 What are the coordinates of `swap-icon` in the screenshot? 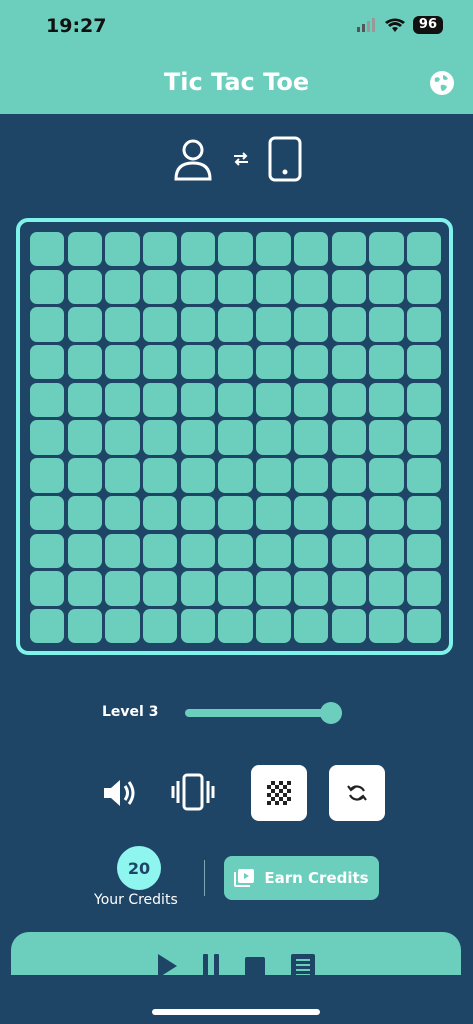 It's located at (241, 159).